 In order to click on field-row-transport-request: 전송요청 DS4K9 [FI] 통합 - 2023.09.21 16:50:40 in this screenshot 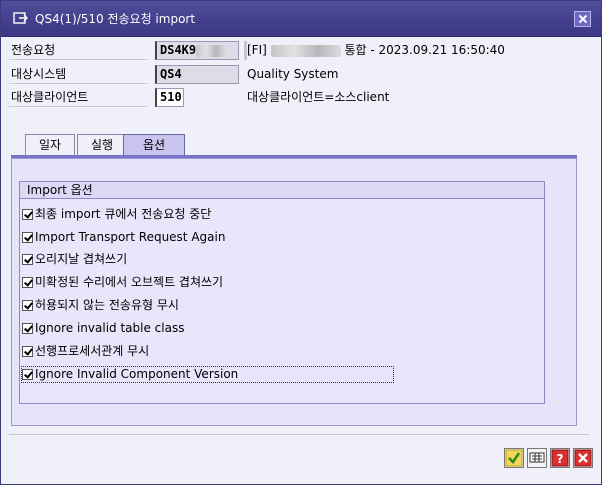, I will do `click(289, 51)`.